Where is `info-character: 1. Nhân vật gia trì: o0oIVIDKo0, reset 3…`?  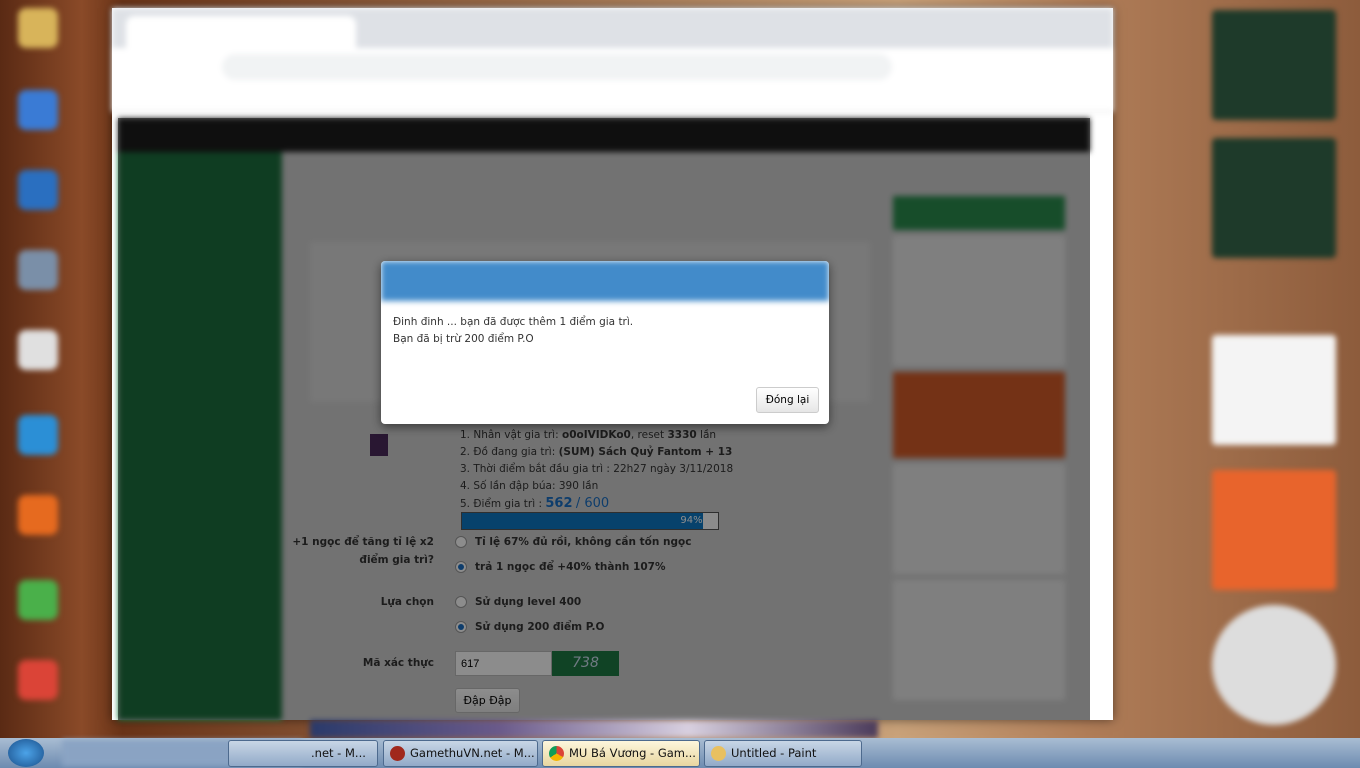 info-character: 1. Nhân vật gia trì: o0oIVIDKo0, reset 3… is located at coordinates (588, 435).